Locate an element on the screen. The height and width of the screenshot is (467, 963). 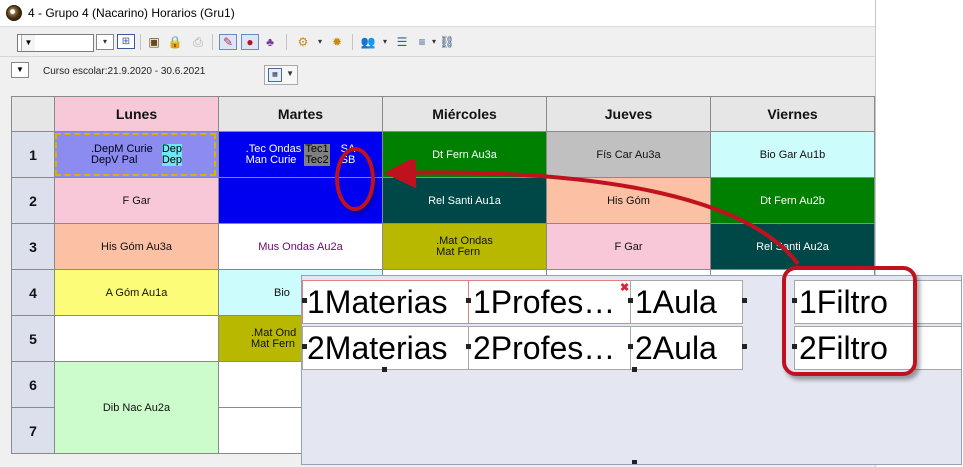
field-1-materias: 1Materias is located at coordinates (385, 302).